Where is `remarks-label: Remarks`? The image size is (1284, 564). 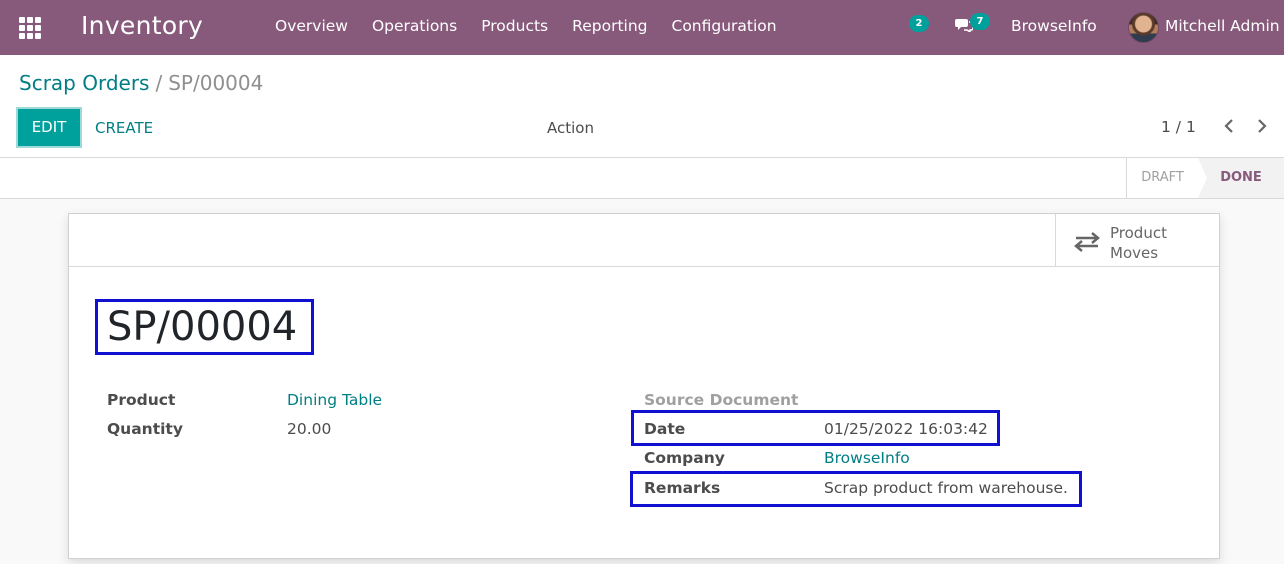 remarks-label: Remarks is located at coordinates (682, 488).